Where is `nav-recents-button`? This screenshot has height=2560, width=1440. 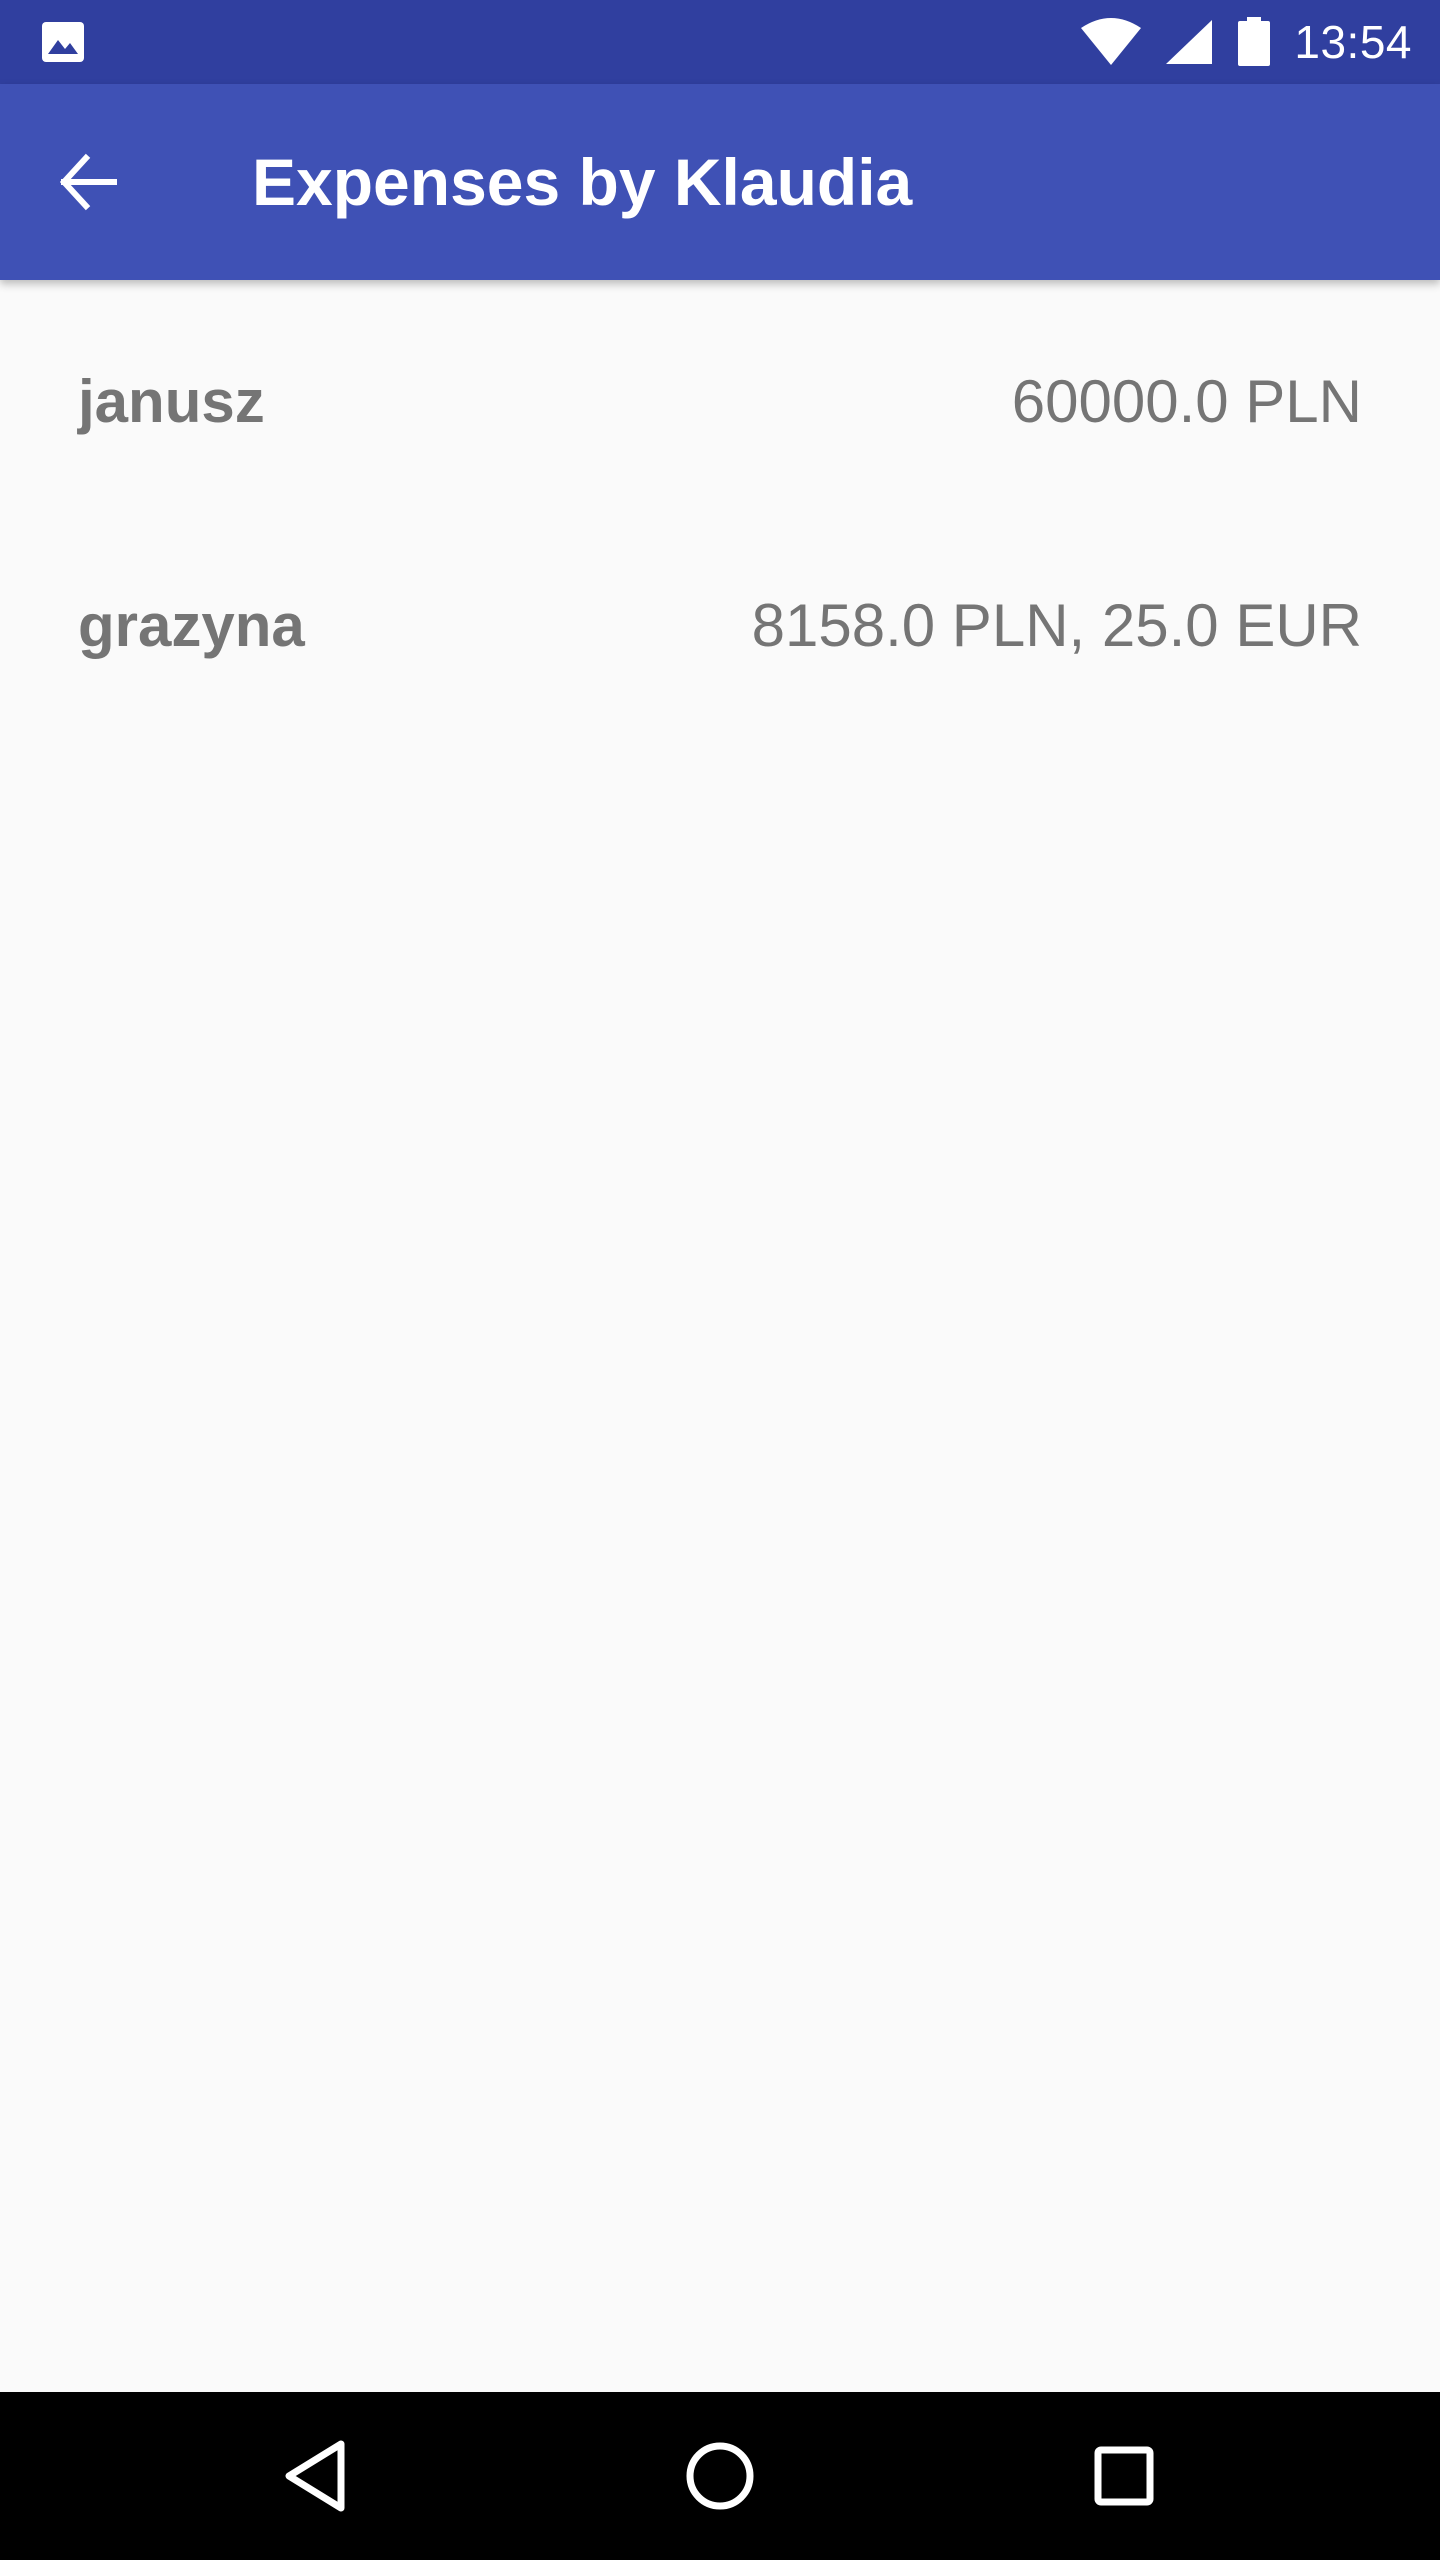
nav-recents-button is located at coordinates (1124, 2476).